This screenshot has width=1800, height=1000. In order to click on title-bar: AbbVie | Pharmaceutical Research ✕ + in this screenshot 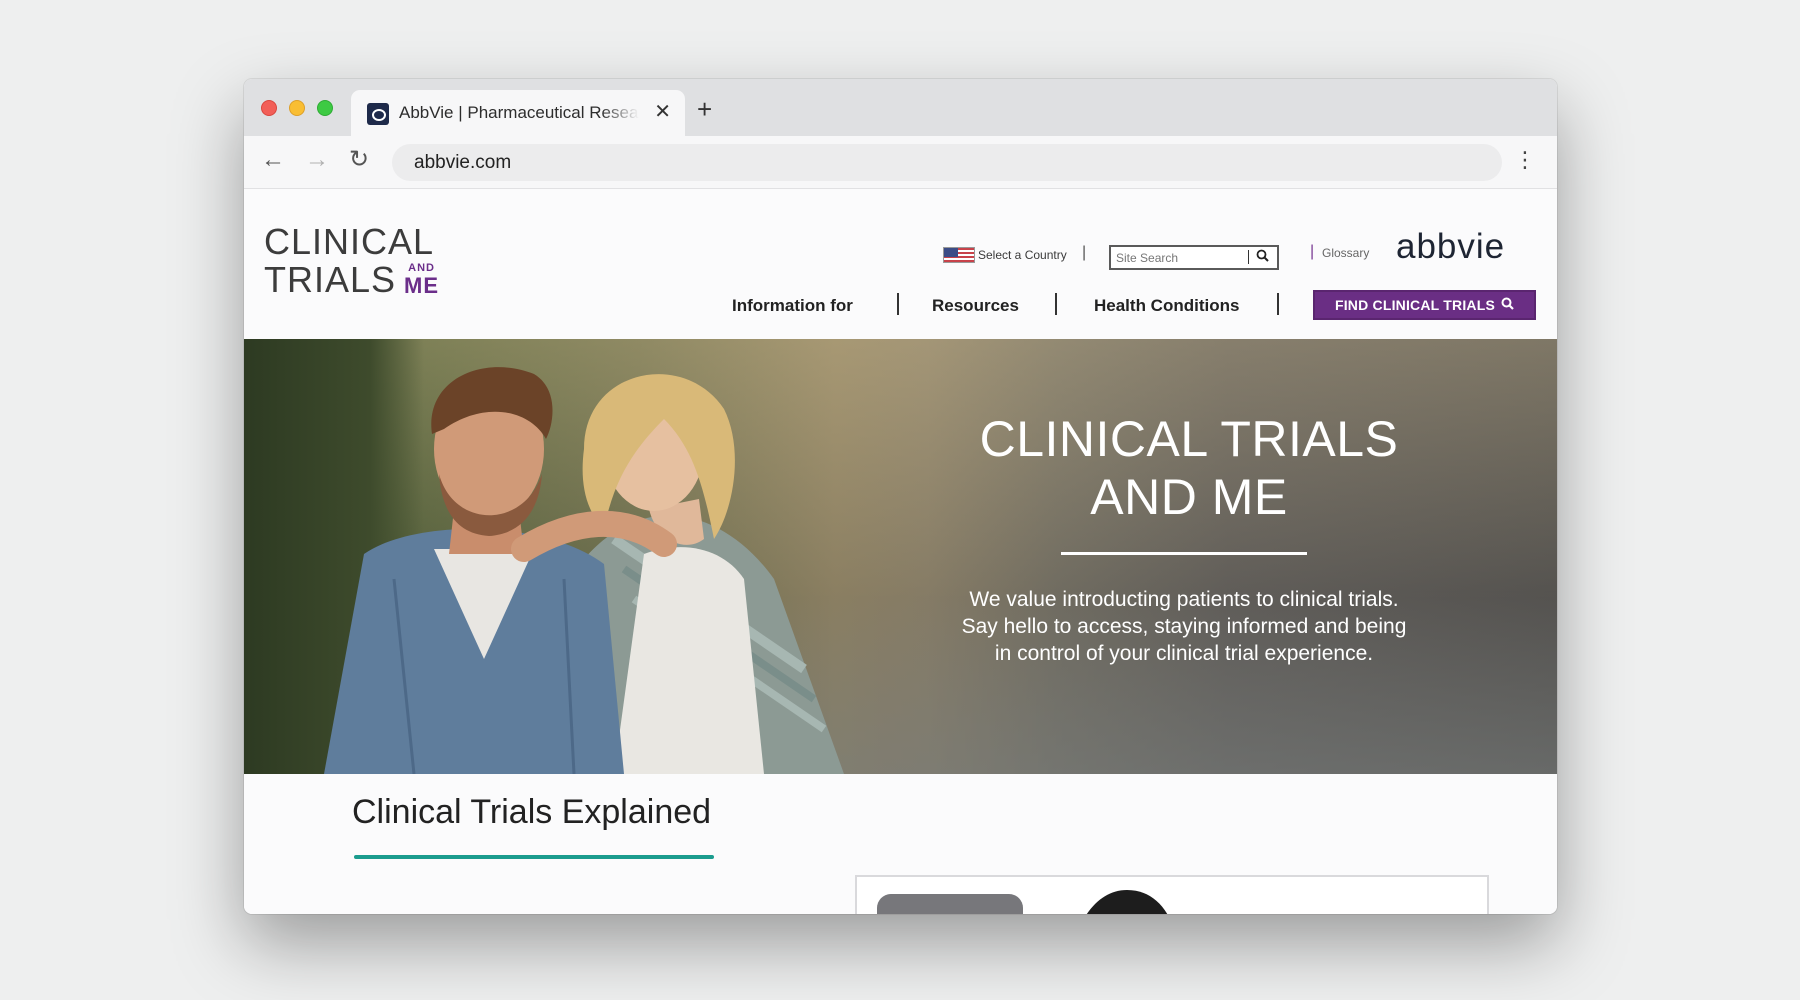, I will do `click(900, 107)`.